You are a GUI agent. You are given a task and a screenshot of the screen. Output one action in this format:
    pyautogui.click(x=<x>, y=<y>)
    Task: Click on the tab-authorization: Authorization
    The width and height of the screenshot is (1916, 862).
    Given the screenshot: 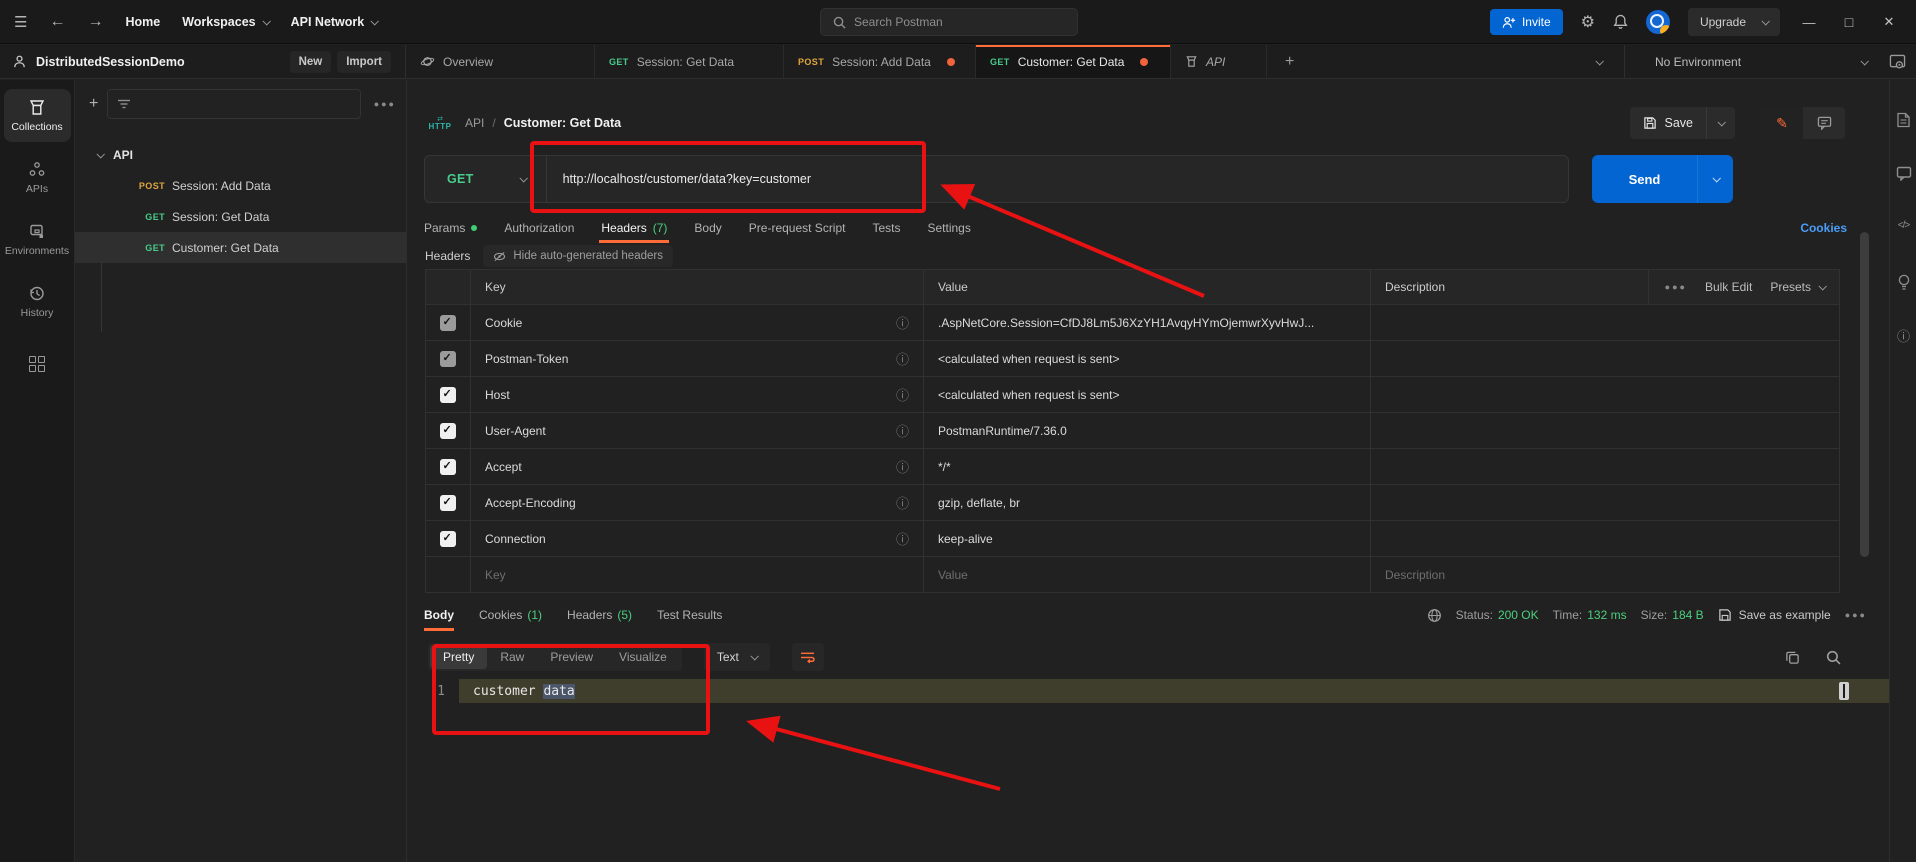 What is the action you would take?
    pyautogui.click(x=539, y=228)
    